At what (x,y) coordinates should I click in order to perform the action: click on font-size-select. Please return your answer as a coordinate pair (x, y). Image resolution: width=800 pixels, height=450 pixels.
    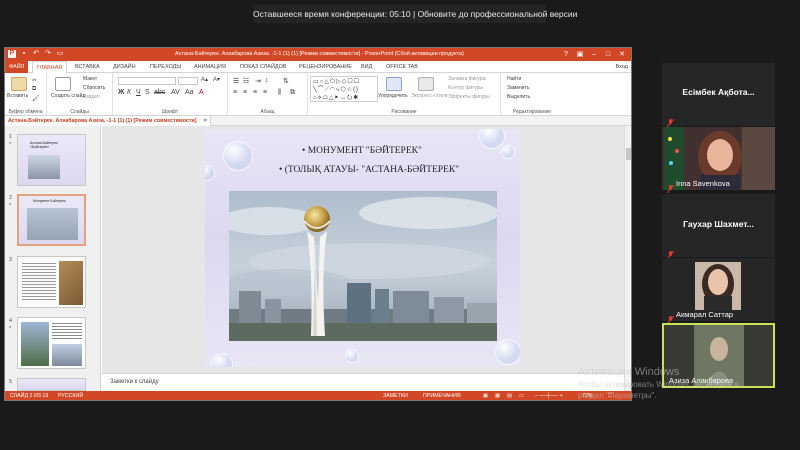
    Looking at the image, I should click on (188, 81).